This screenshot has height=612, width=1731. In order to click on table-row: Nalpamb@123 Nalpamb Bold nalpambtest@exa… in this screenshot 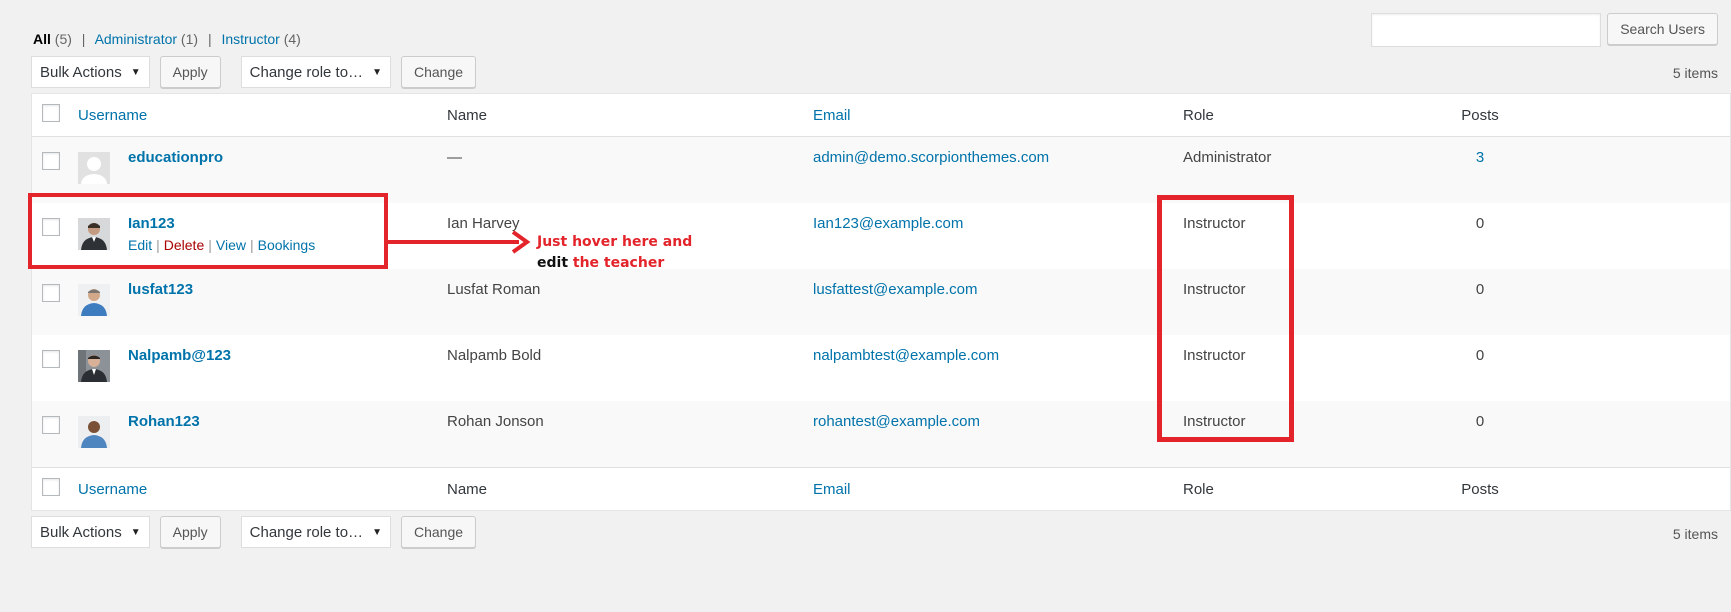, I will do `click(881, 368)`.